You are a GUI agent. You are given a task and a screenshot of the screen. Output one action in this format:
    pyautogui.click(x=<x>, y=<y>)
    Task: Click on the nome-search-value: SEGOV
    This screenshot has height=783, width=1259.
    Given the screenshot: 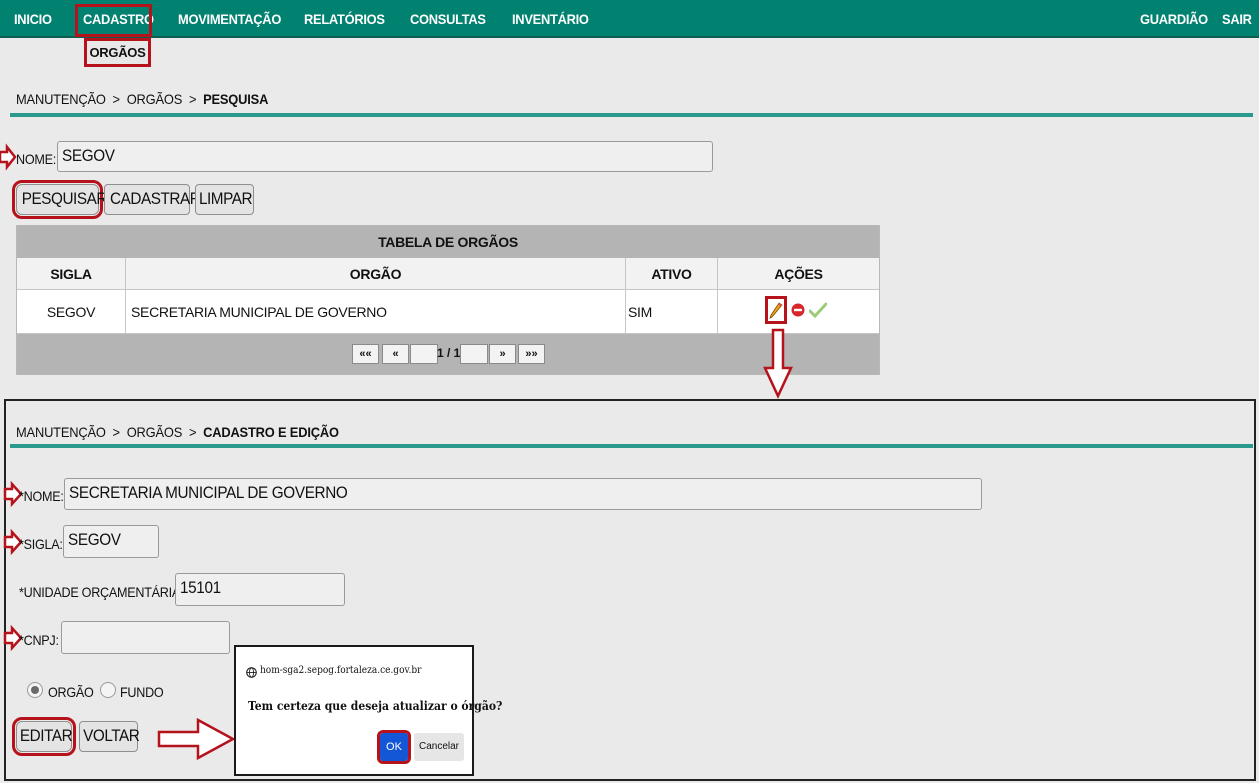 What is the action you would take?
    pyautogui.click(x=88, y=155)
    